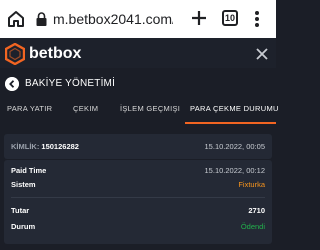 This screenshot has height=250, width=320. I want to click on more-menu-icon, so click(257, 19).